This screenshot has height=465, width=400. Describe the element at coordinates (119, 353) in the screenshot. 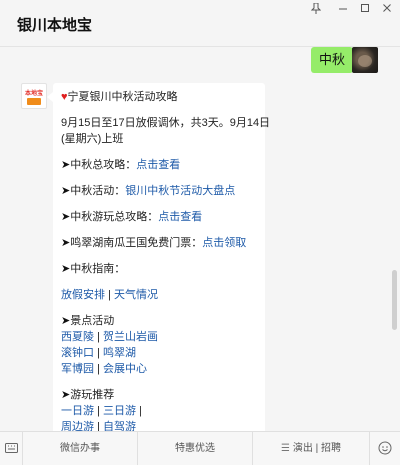

I see `spot-link: 鸣翠湖` at that location.